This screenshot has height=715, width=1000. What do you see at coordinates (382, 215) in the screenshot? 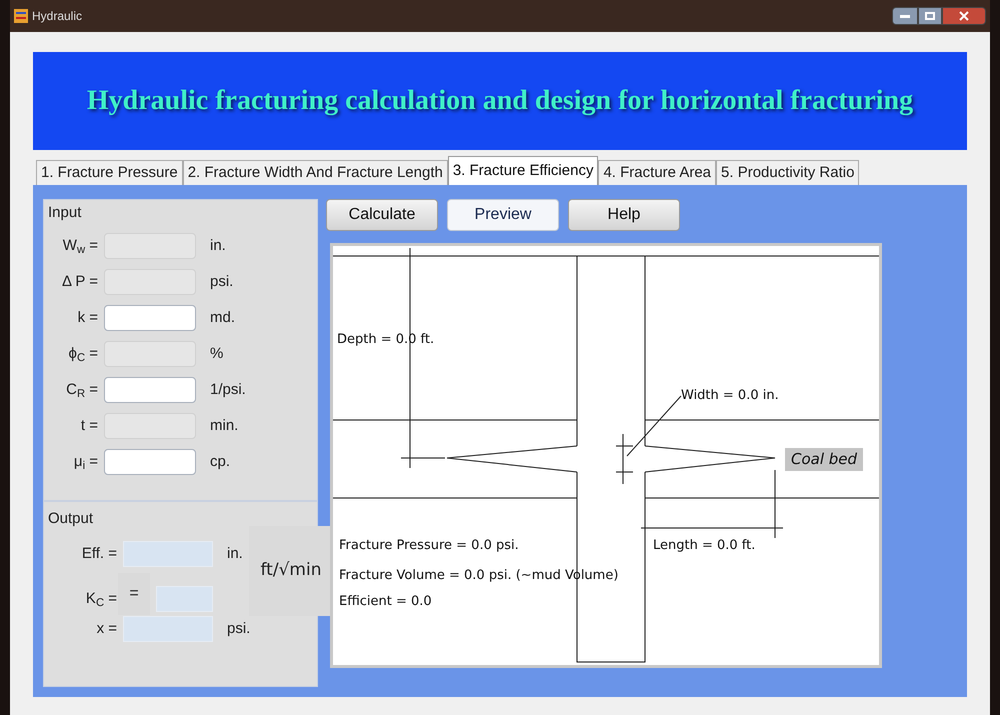
I see `action-button: Calculate` at bounding box center [382, 215].